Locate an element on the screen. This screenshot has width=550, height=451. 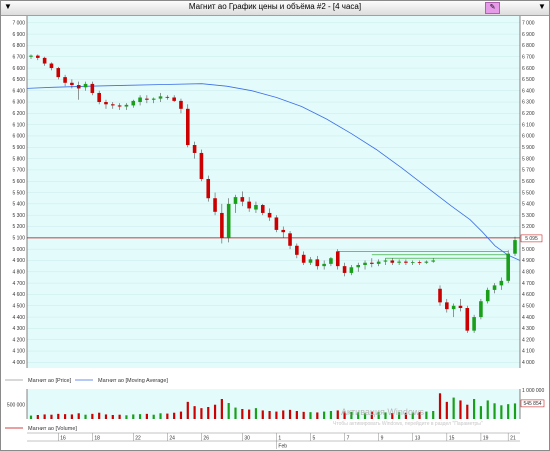
x-tick-label: 21 is located at coordinates (513, 439).